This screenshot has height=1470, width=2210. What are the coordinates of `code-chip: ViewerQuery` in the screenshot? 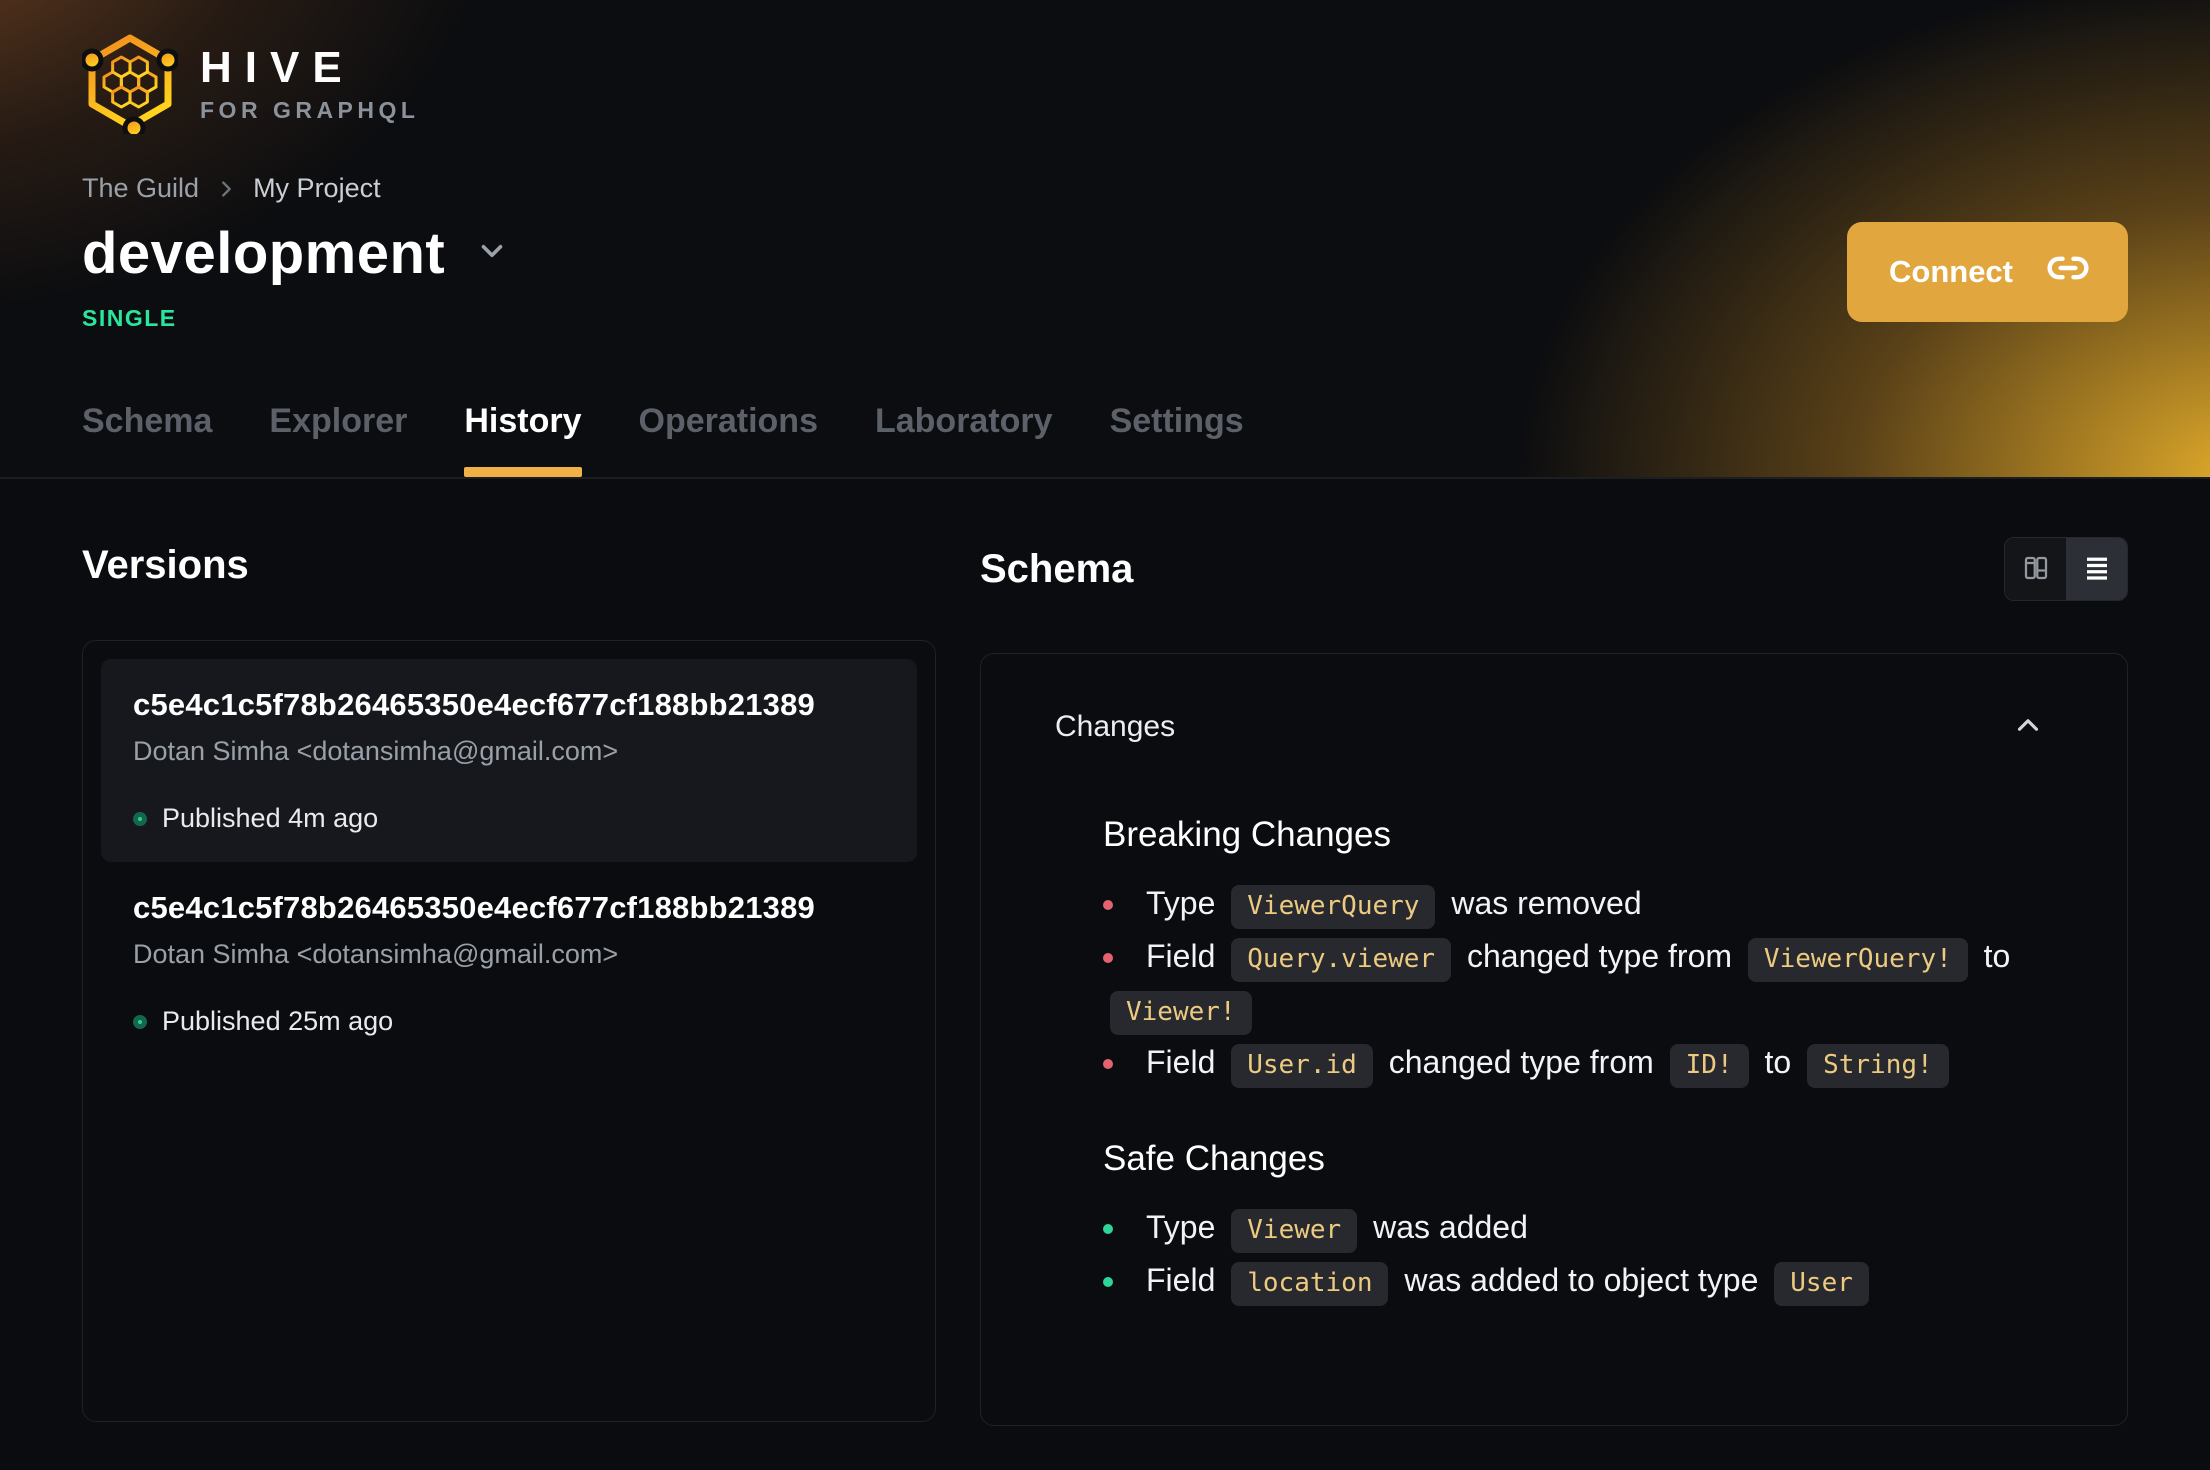 It's located at (1333, 907).